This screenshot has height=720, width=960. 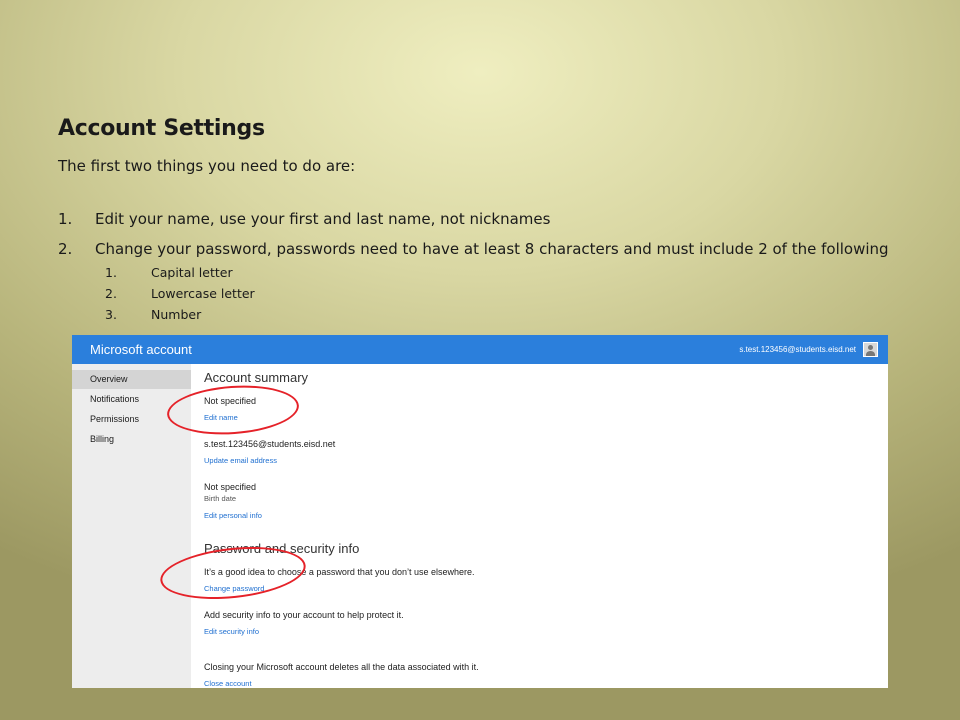 I want to click on user-email: s.test.123456@students.eisd.net, so click(x=797, y=349).